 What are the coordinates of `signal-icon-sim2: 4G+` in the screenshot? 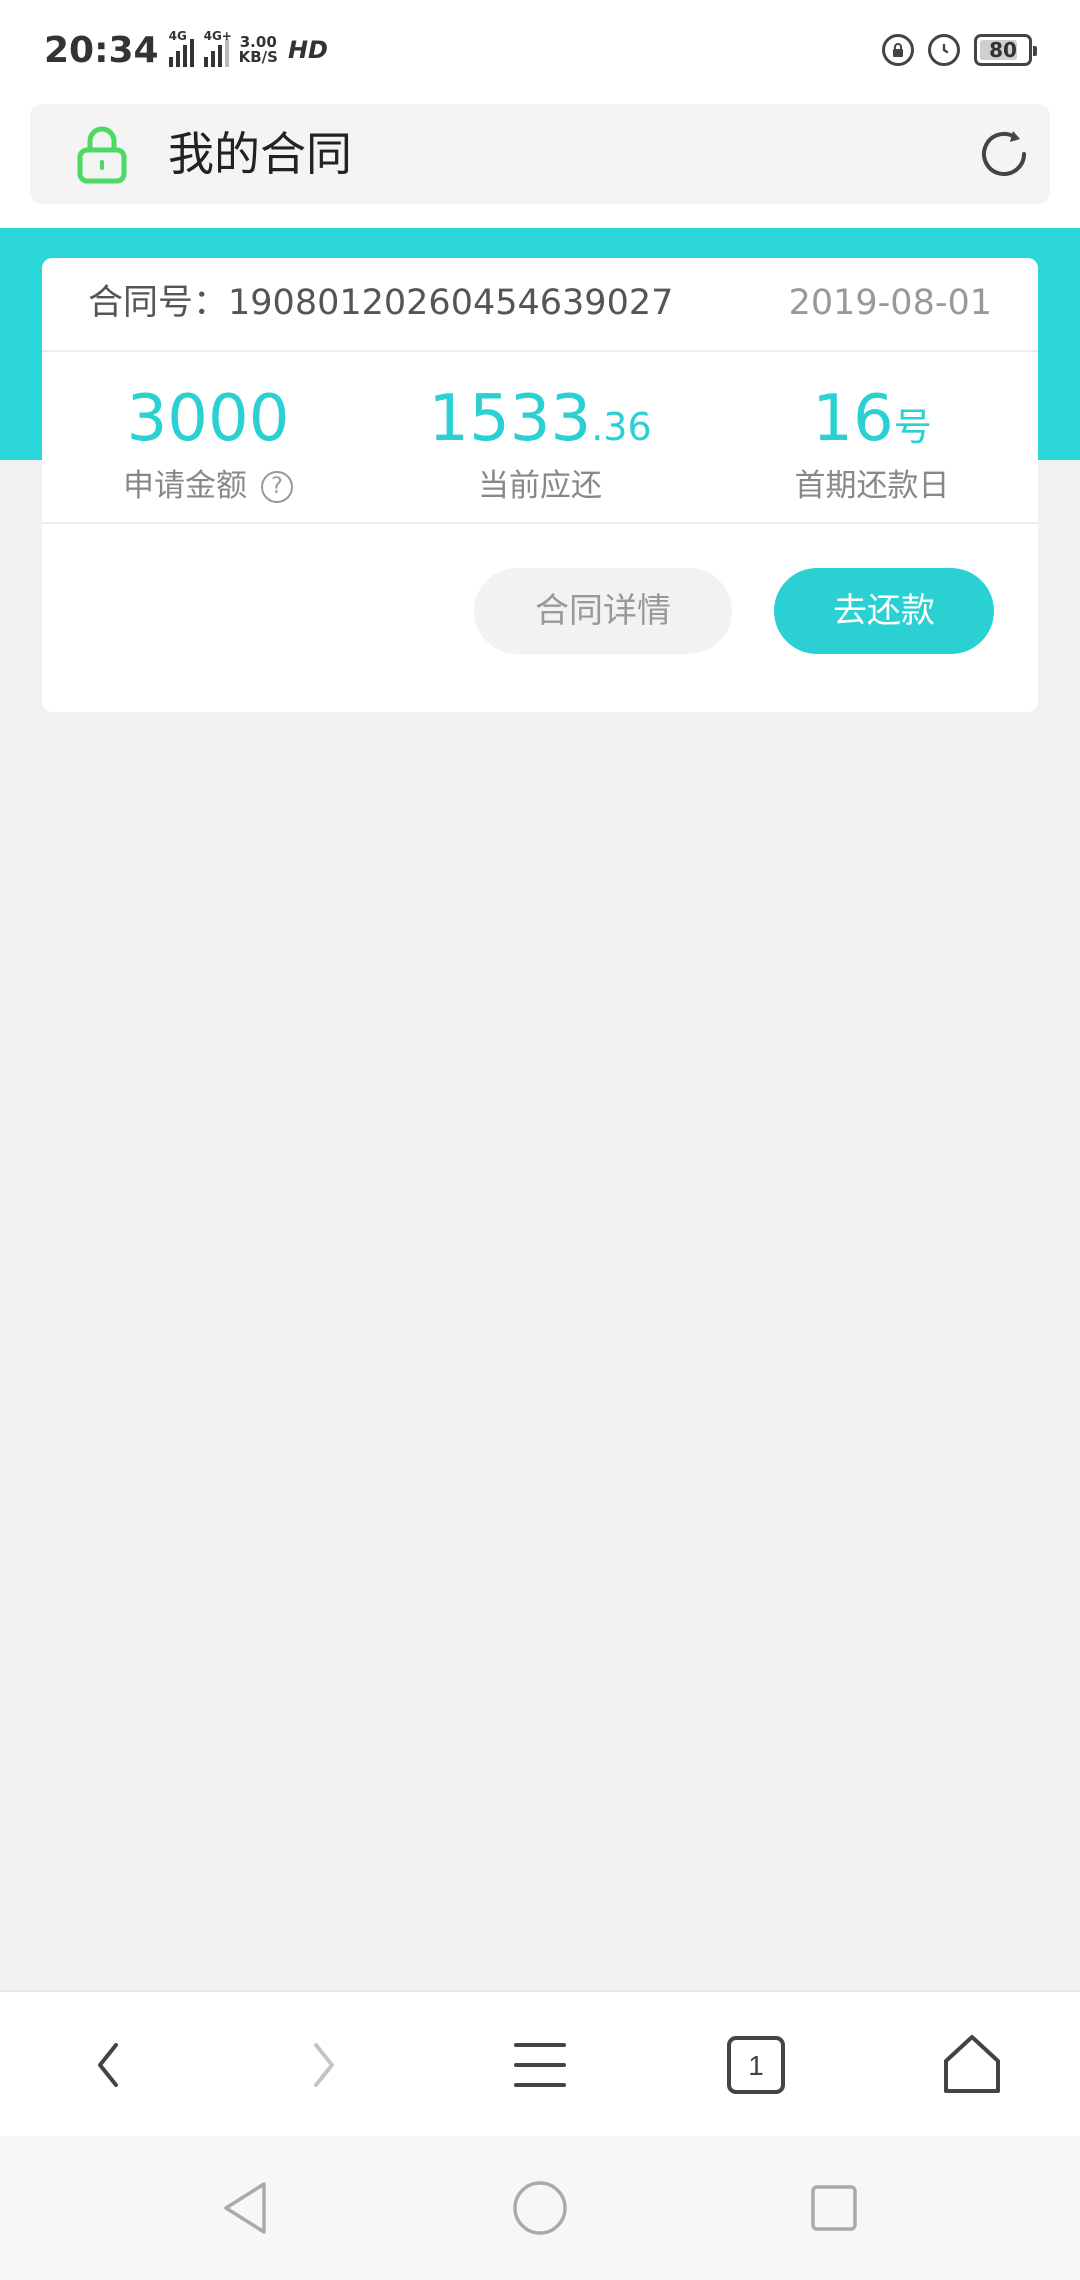 It's located at (217, 48).